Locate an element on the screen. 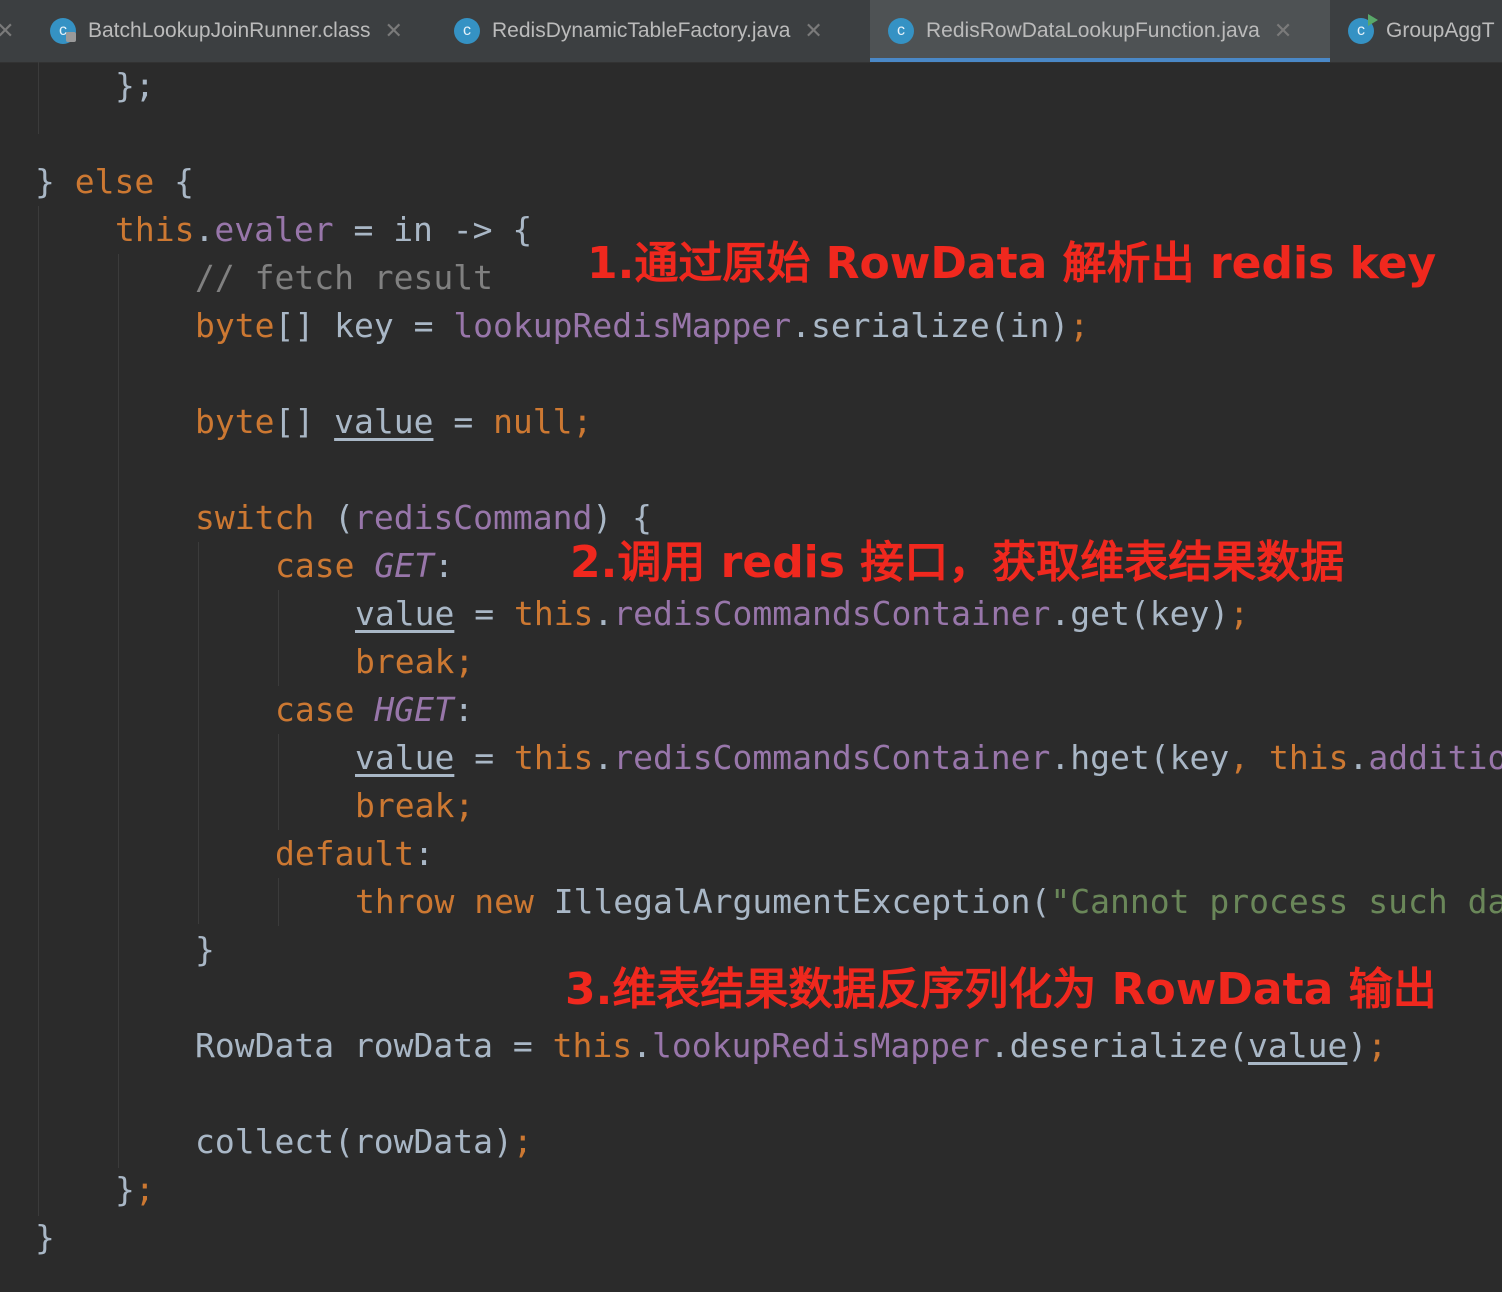 The width and height of the screenshot is (1502, 1292). annotation-step2: 2.调用 redis 接口，获取维表结果数据 is located at coordinates (957, 562).